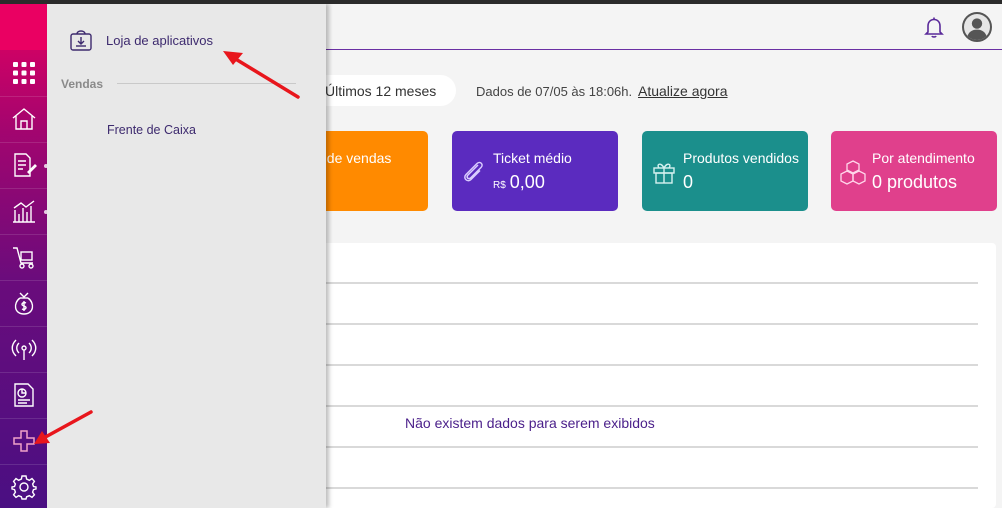 The image size is (1002, 508). What do you see at coordinates (923, 158) in the screenshot?
I see `card-title: Por atendimento` at bounding box center [923, 158].